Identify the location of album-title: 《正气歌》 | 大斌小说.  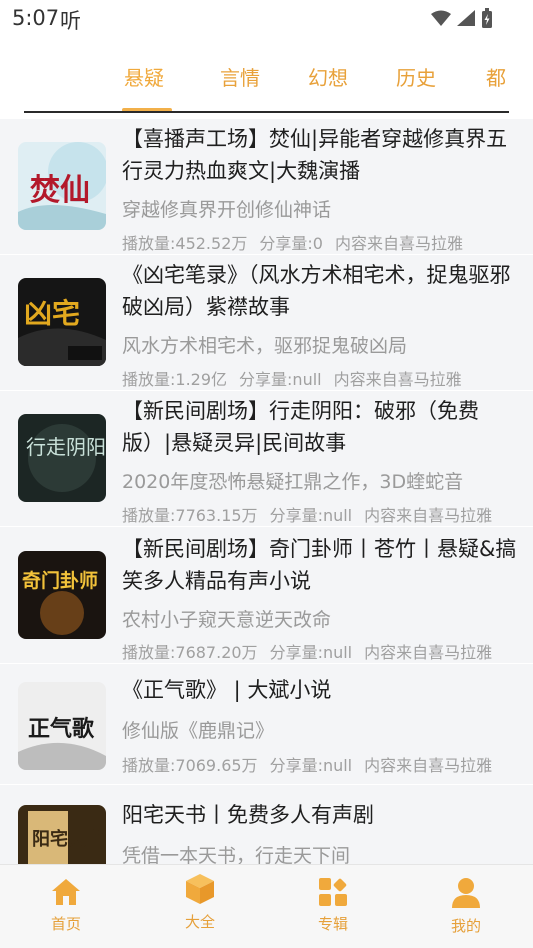
(227, 690).